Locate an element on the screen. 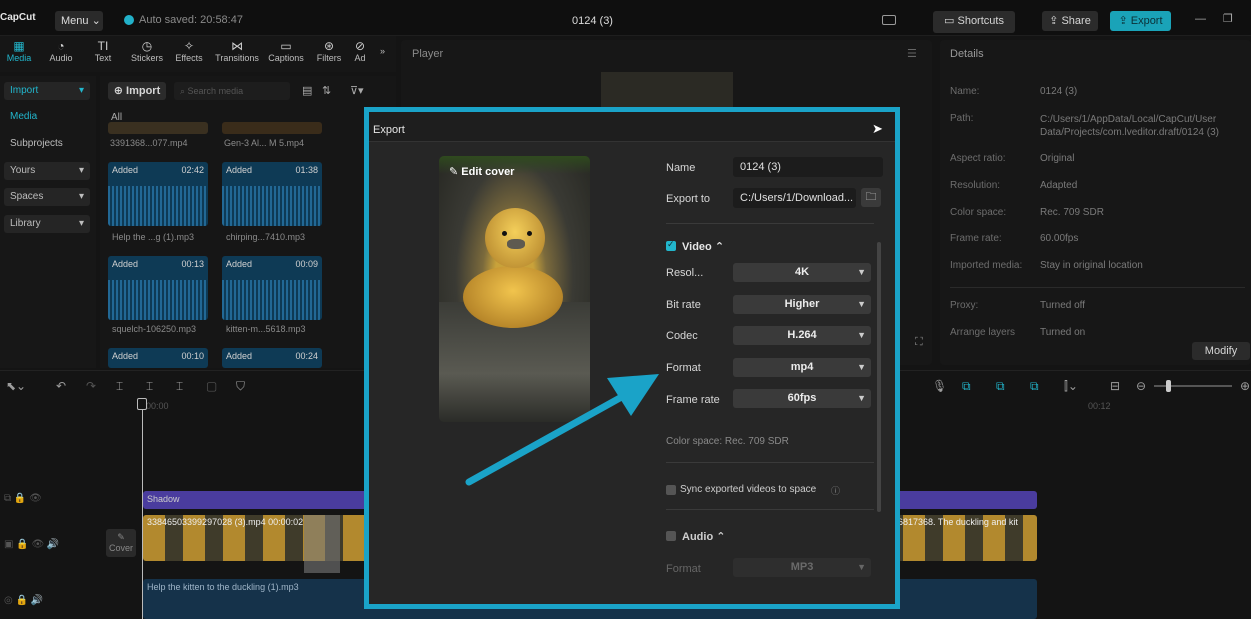  split-view-icon: ⫿⌄ is located at coordinates (1071, 386).